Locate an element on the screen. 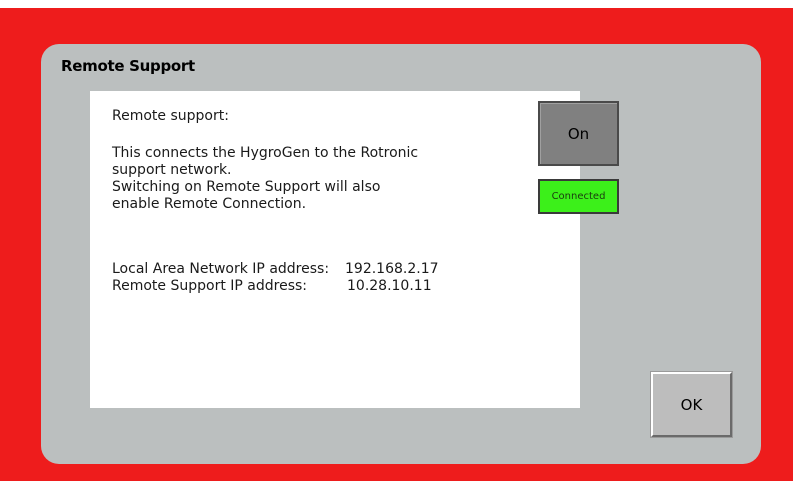 This screenshot has width=799, height=481. remote-ip-label: Remote Support IP address: is located at coordinates (210, 286).